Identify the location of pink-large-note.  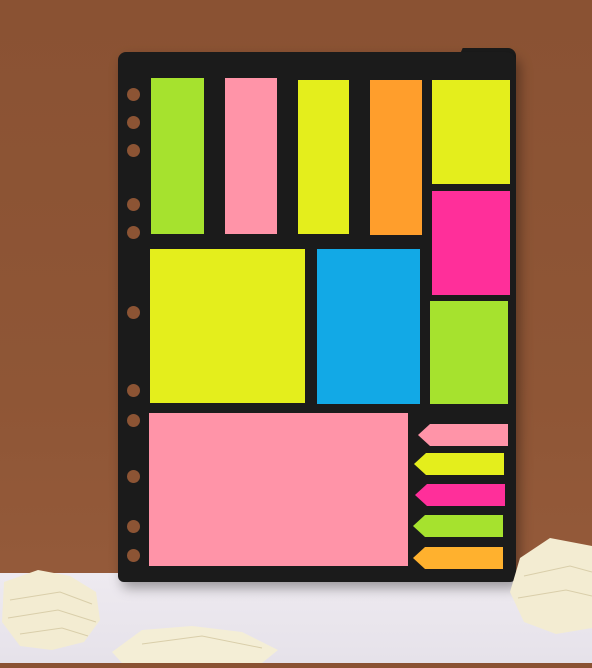
(278, 489).